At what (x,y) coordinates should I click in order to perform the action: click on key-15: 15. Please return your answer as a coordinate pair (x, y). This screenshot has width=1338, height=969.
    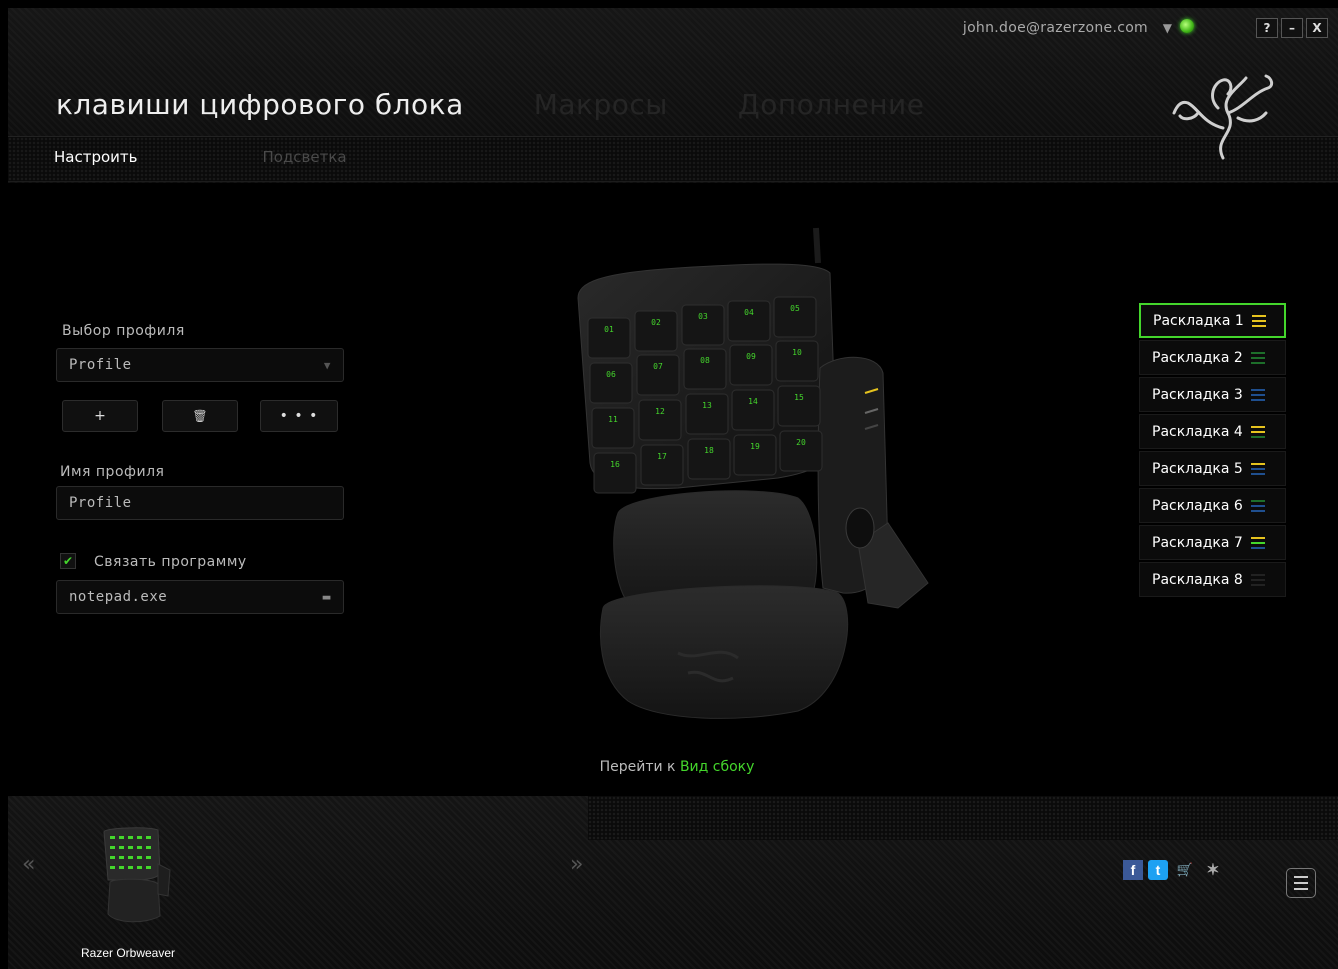
    Looking at the image, I should click on (799, 406).